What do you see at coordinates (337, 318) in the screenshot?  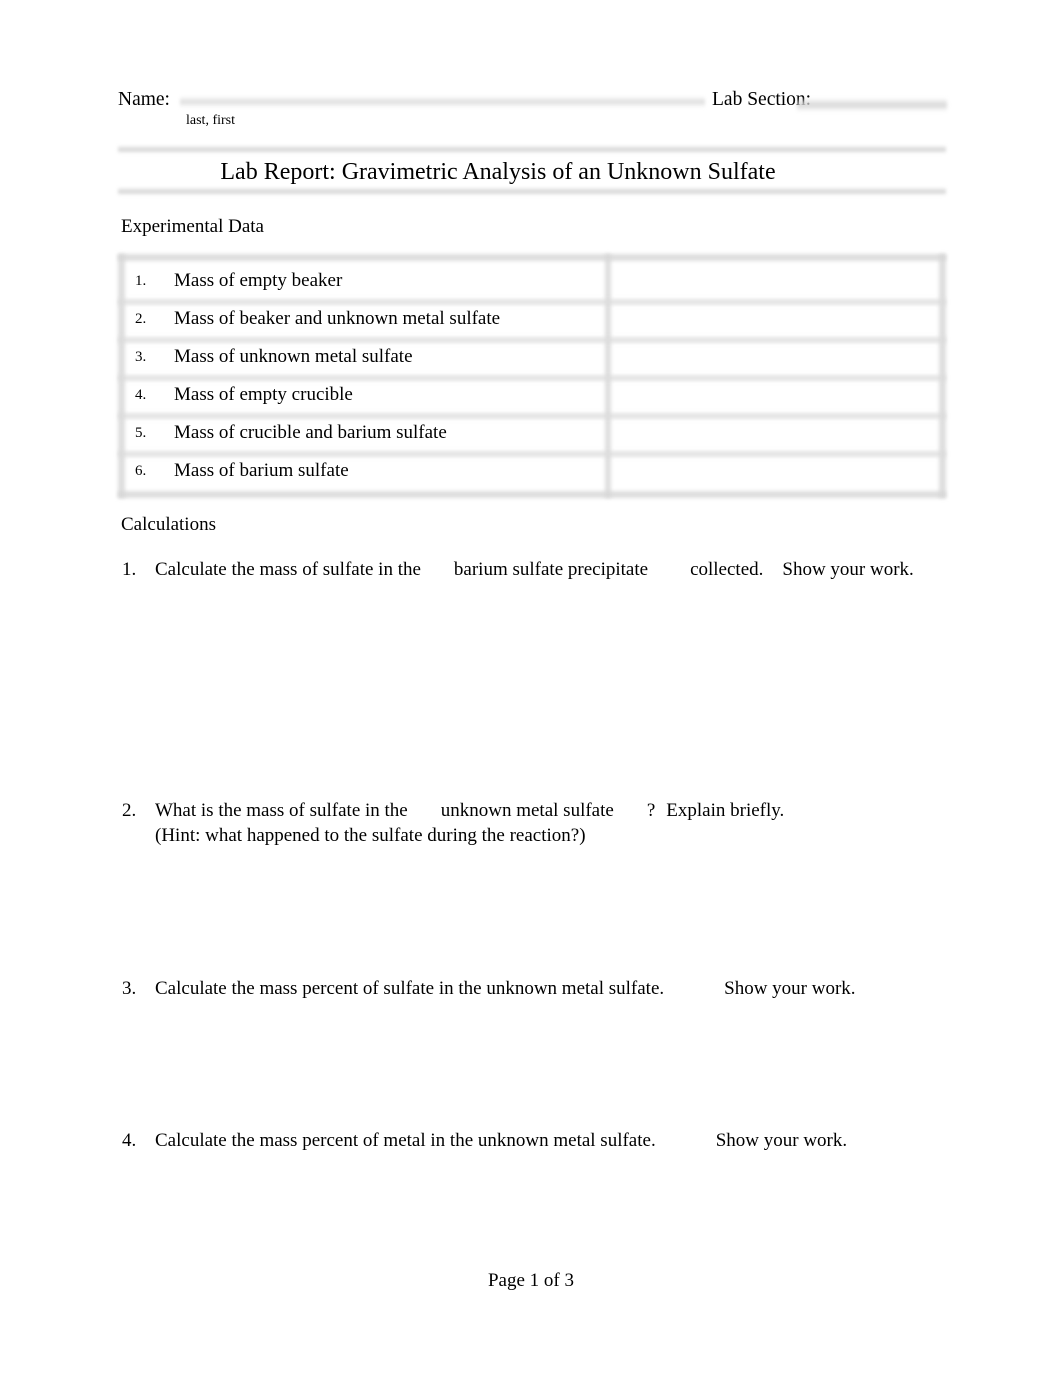 I see `table-row-label: Mass of beaker and unknown metal sulfate` at bounding box center [337, 318].